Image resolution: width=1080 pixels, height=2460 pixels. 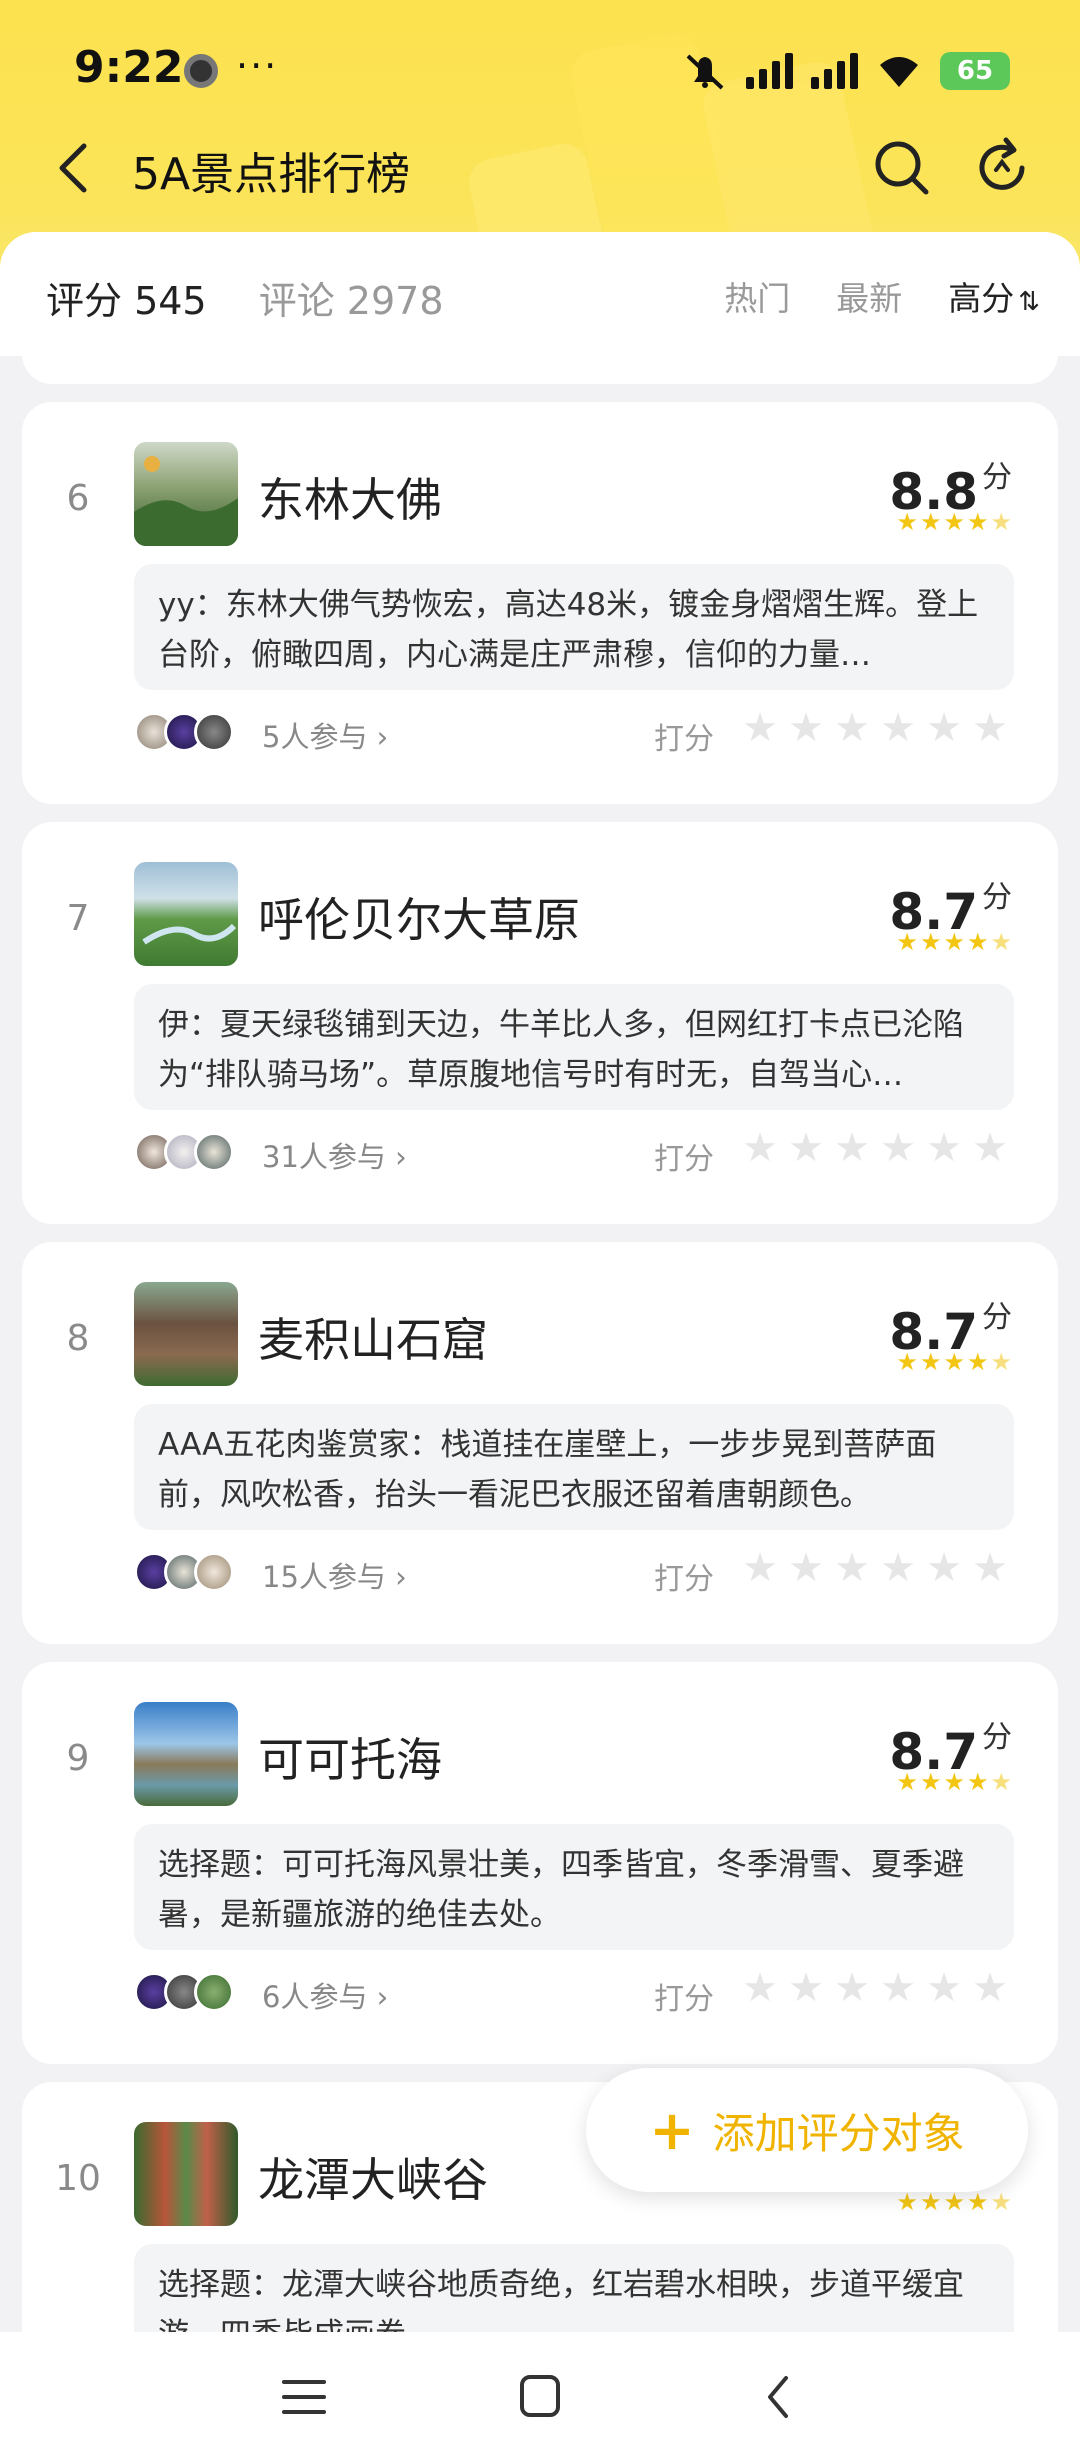 I want to click on tab-rating-count: 评分 545, so click(x=126, y=301).